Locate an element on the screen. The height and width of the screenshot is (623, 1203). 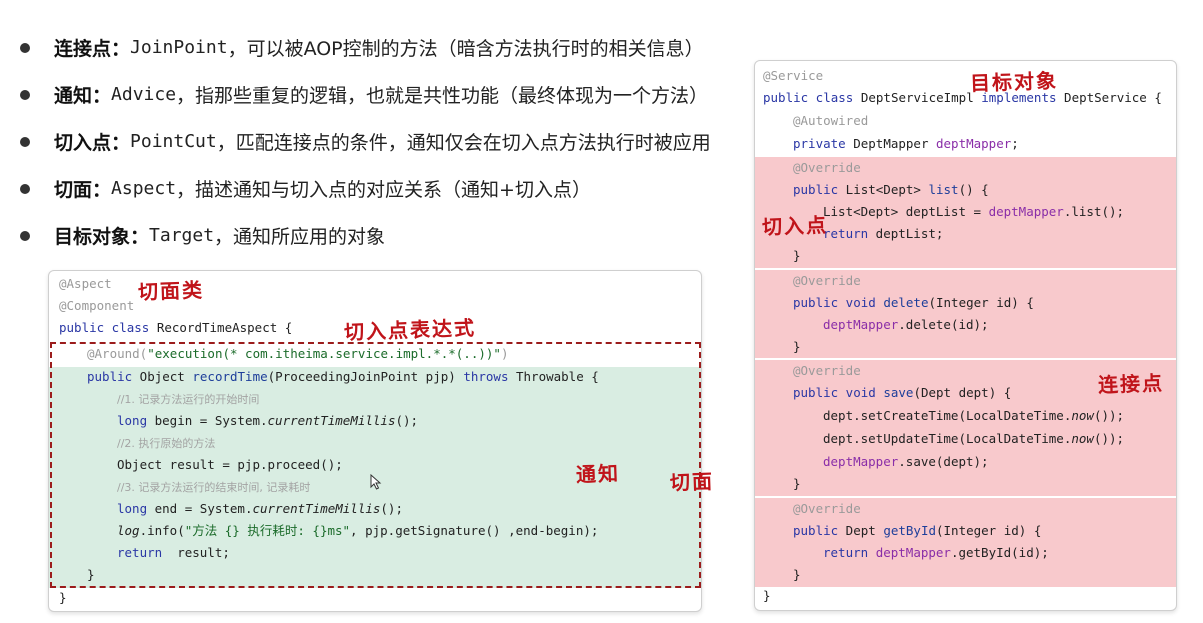
handwritten-advice: 通知 is located at coordinates (598, 474).